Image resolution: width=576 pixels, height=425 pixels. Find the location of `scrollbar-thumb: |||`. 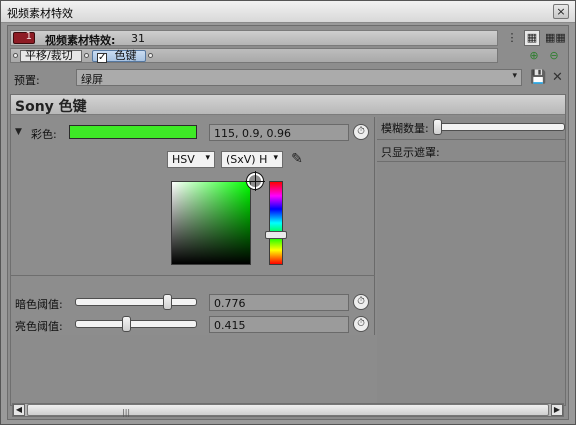

scrollbar-thumb: ||| is located at coordinates (288, 410).